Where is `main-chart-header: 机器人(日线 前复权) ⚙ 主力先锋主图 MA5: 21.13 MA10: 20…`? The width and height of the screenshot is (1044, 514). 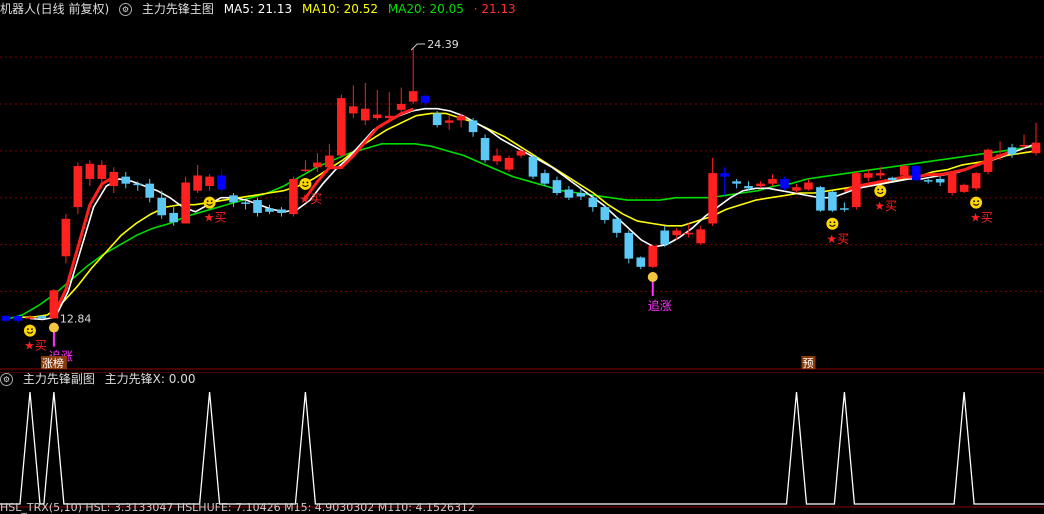
main-chart-header: 机器人(日线 前复权) ⚙ 主力先锋主图 MA5: 21.13 MA10: 20… is located at coordinates (522, 9).